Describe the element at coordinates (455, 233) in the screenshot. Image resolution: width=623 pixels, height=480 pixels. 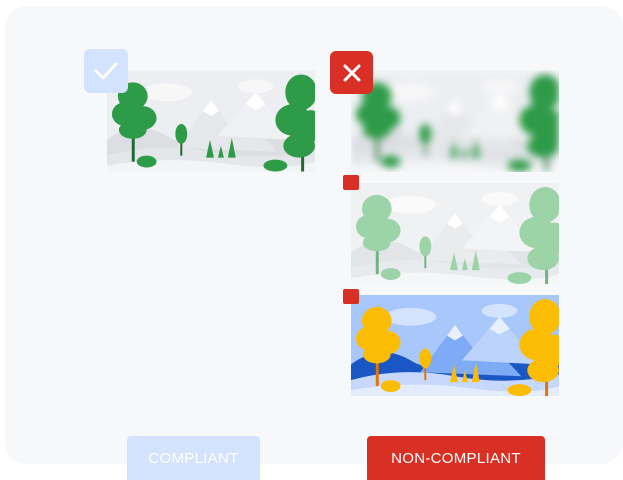
I see `non-compliant-image-washed-out` at that location.